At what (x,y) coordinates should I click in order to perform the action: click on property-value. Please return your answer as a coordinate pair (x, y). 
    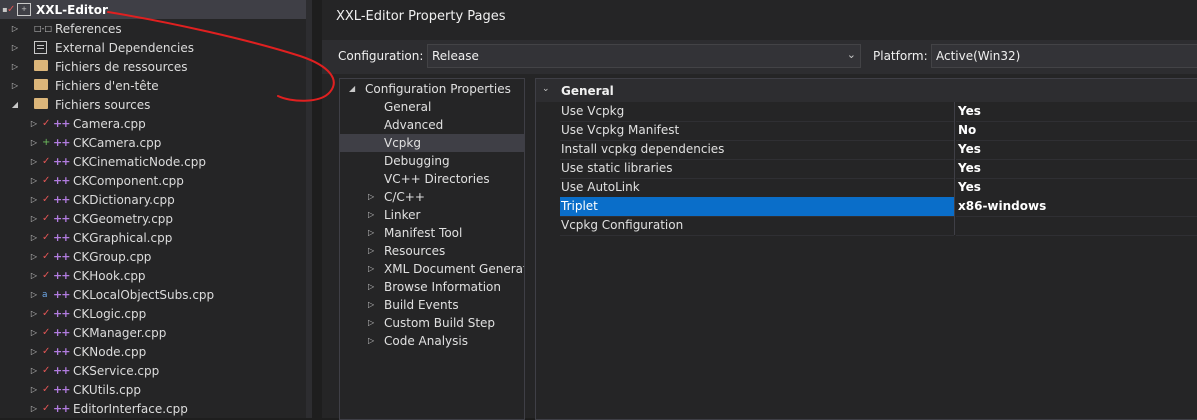
    Looking at the image, I should click on (1076, 226).